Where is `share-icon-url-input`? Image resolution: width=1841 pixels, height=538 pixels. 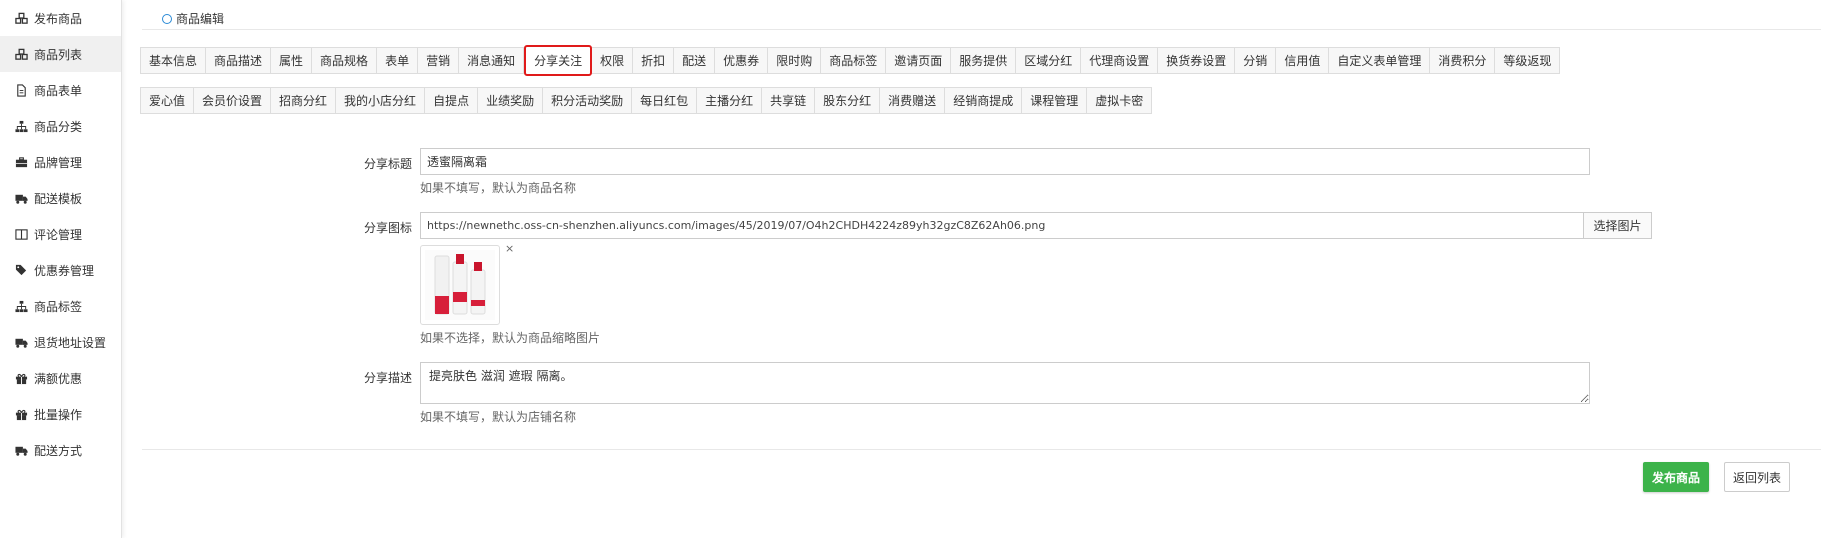 share-icon-url-input is located at coordinates (1002, 225).